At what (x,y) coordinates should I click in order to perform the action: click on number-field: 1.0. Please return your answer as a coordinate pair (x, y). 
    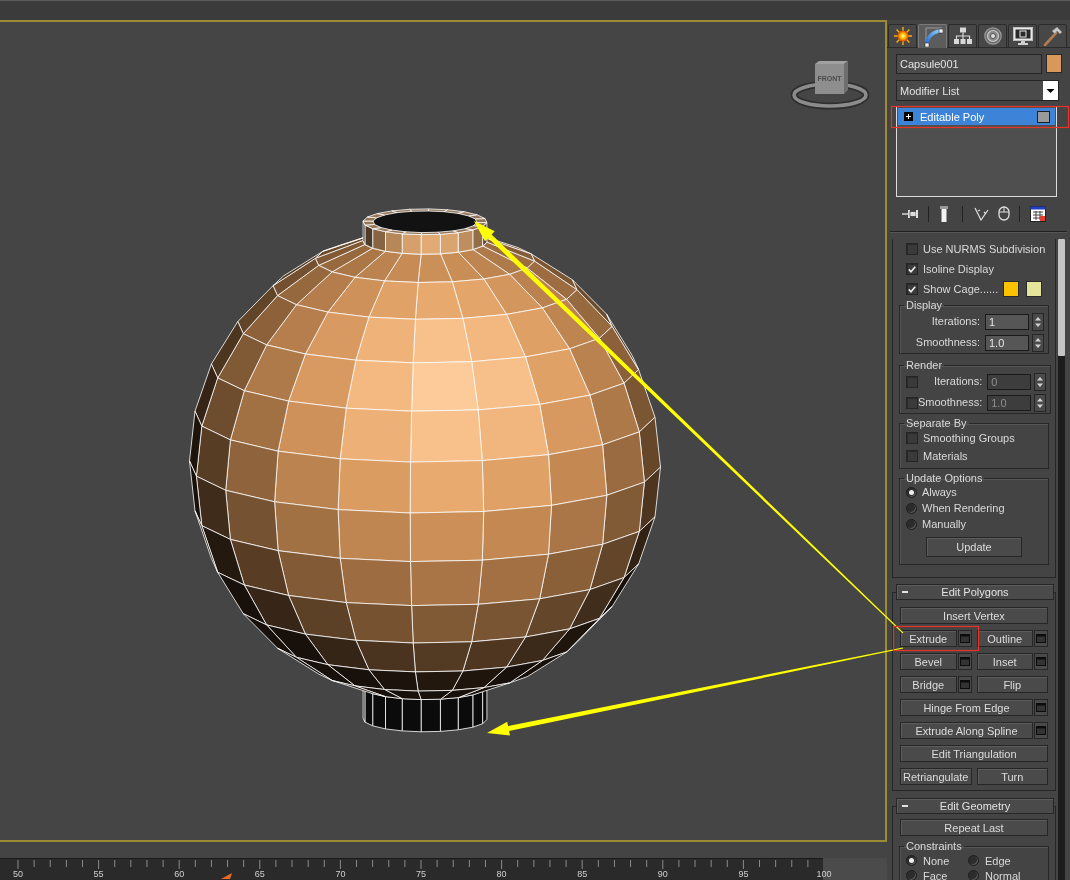
    Looking at the image, I should click on (1007, 342).